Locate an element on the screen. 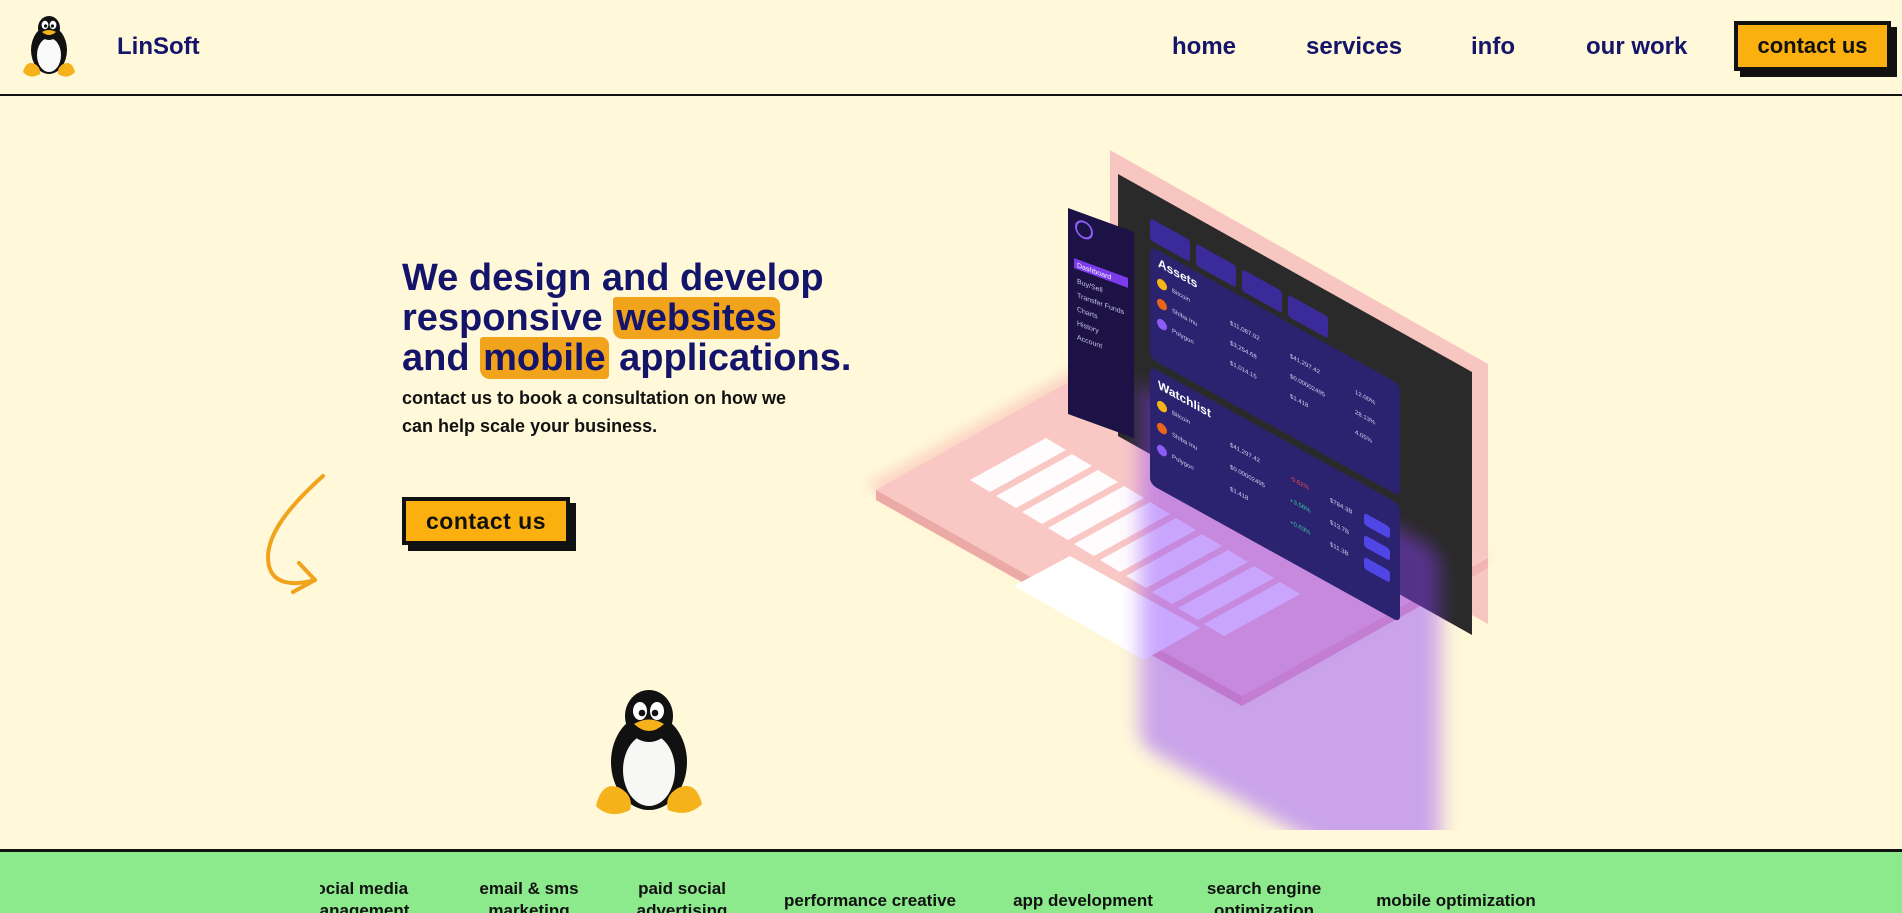 Image resolution: width=1902 pixels, height=913 pixels. service-item: email & sms marketing is located at coordinates (529, 896).